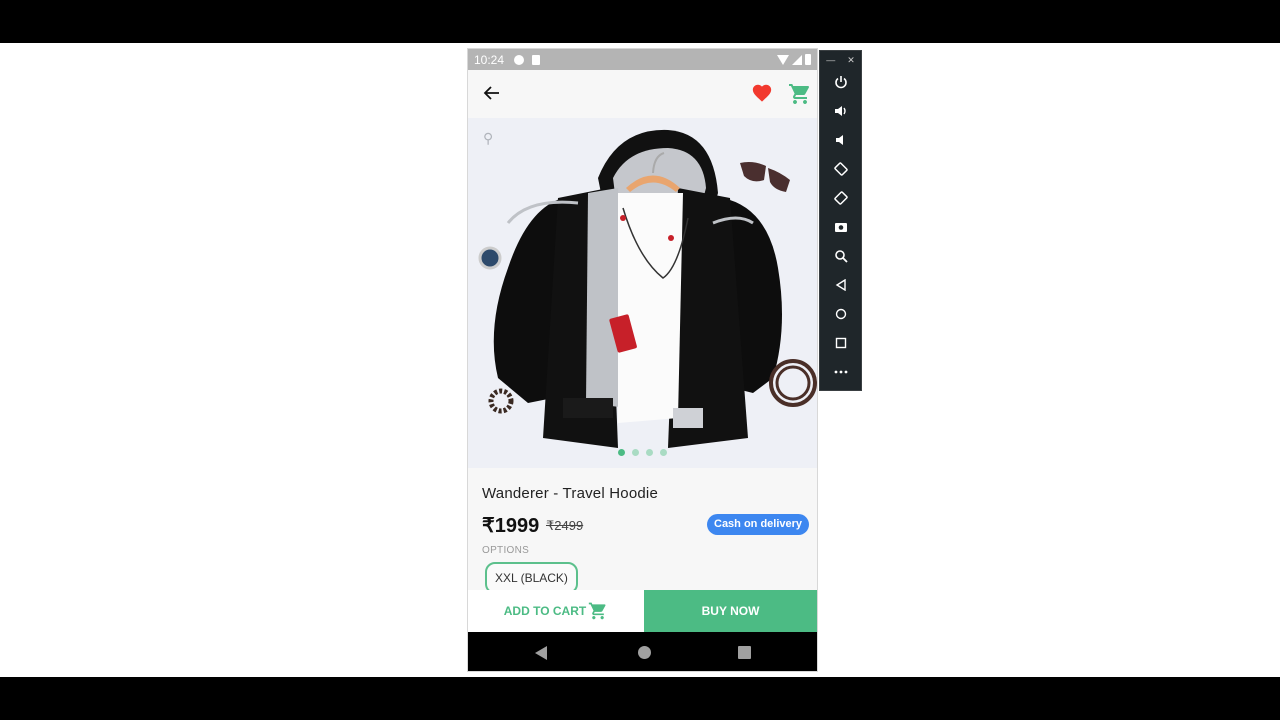 The width and height of the screenshot is (1280, 720). Describe the element at coordinates (783, 59) in the screenshot. I see `wifi-icon` at that location.